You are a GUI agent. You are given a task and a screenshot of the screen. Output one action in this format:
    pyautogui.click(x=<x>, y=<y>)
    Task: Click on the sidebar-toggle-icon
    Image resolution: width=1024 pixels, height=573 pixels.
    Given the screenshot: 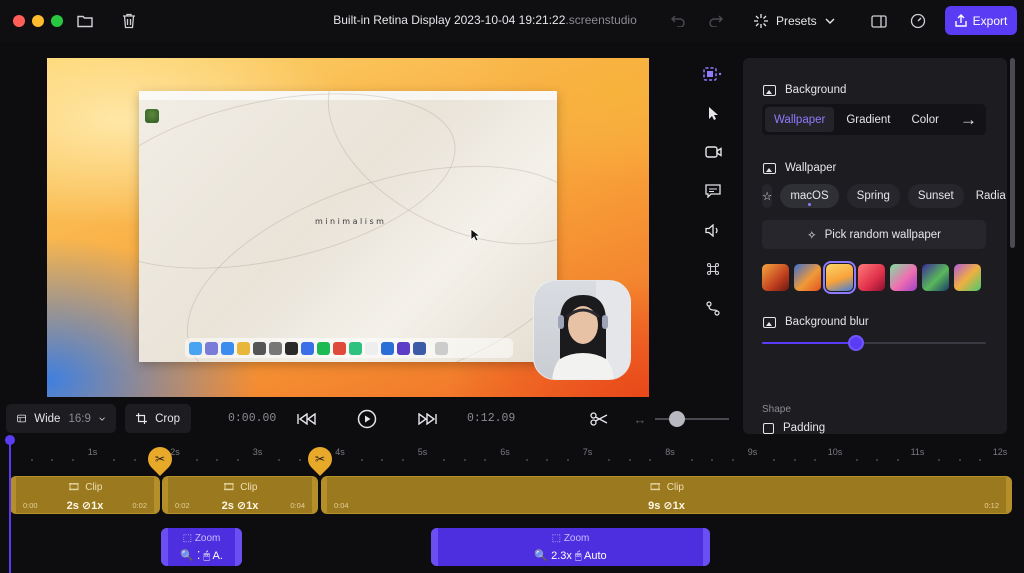 What is the action you would take?
    pyautogui.click(x=879, y=21)
    